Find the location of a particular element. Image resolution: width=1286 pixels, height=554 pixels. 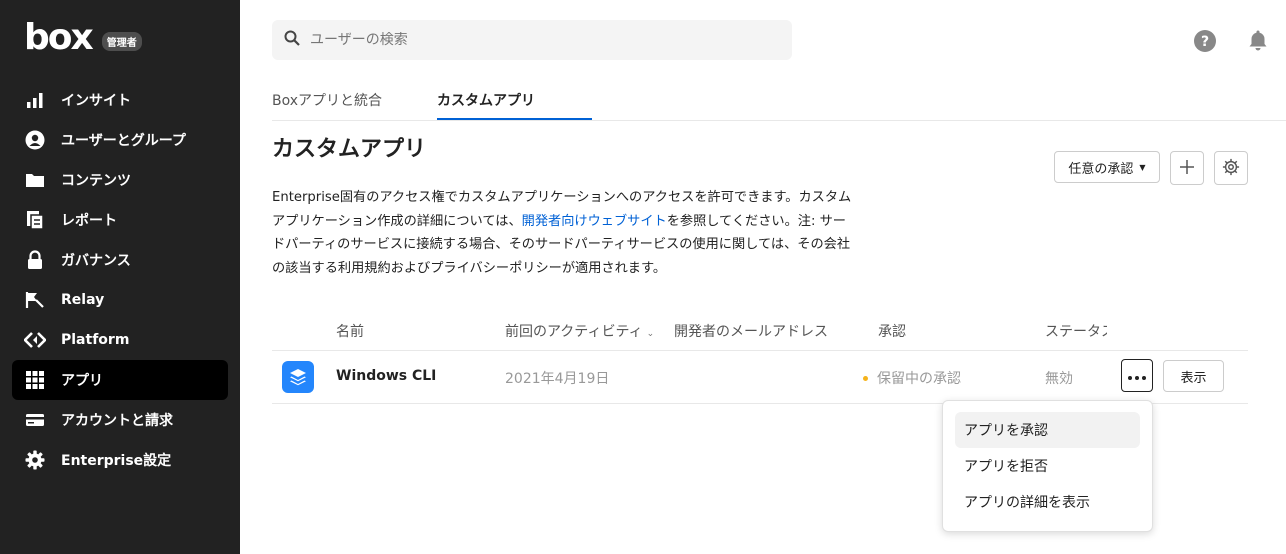

user-circle-icon is located at coordinates (35, 140).